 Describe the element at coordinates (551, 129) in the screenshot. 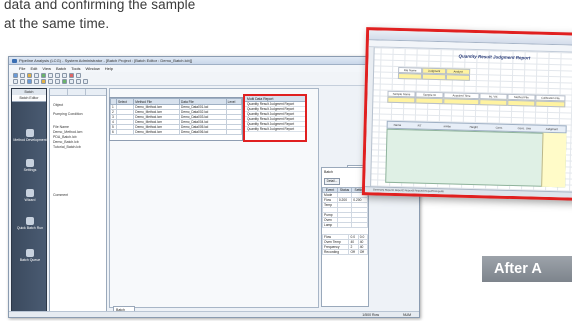

I see `results-column-header: Judgment` at that location.